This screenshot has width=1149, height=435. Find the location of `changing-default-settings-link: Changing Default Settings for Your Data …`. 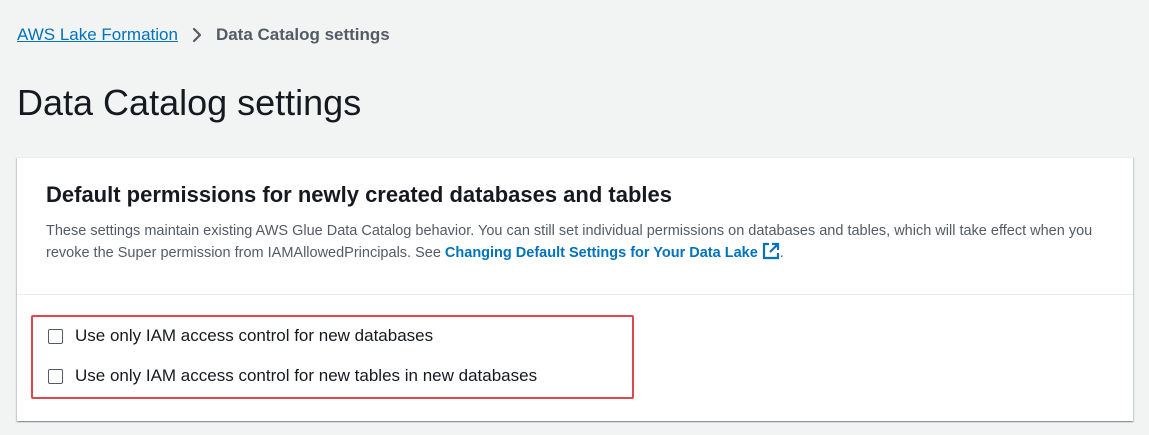

changing-default-settings-link: Changing Default Settings for Your Data … is located at coordinates (612, 251).